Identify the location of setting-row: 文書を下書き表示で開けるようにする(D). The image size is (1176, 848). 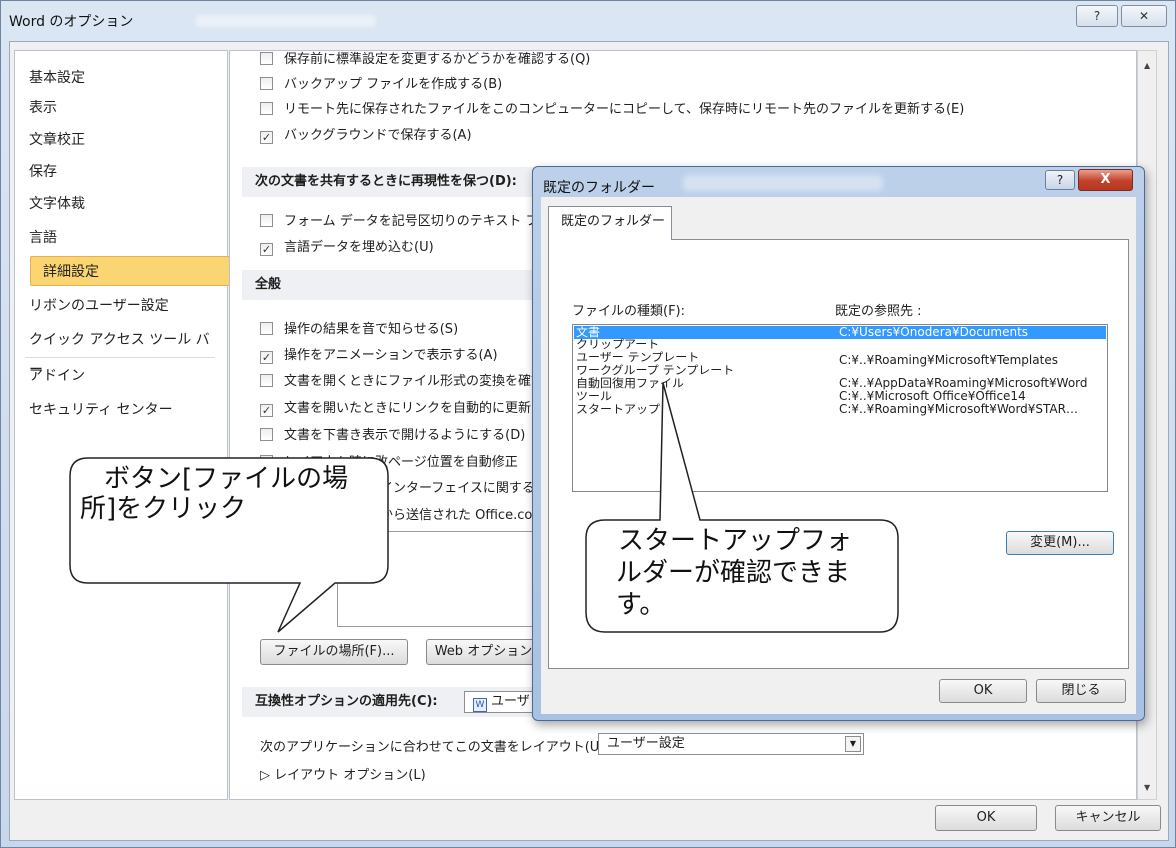
(392, 433).